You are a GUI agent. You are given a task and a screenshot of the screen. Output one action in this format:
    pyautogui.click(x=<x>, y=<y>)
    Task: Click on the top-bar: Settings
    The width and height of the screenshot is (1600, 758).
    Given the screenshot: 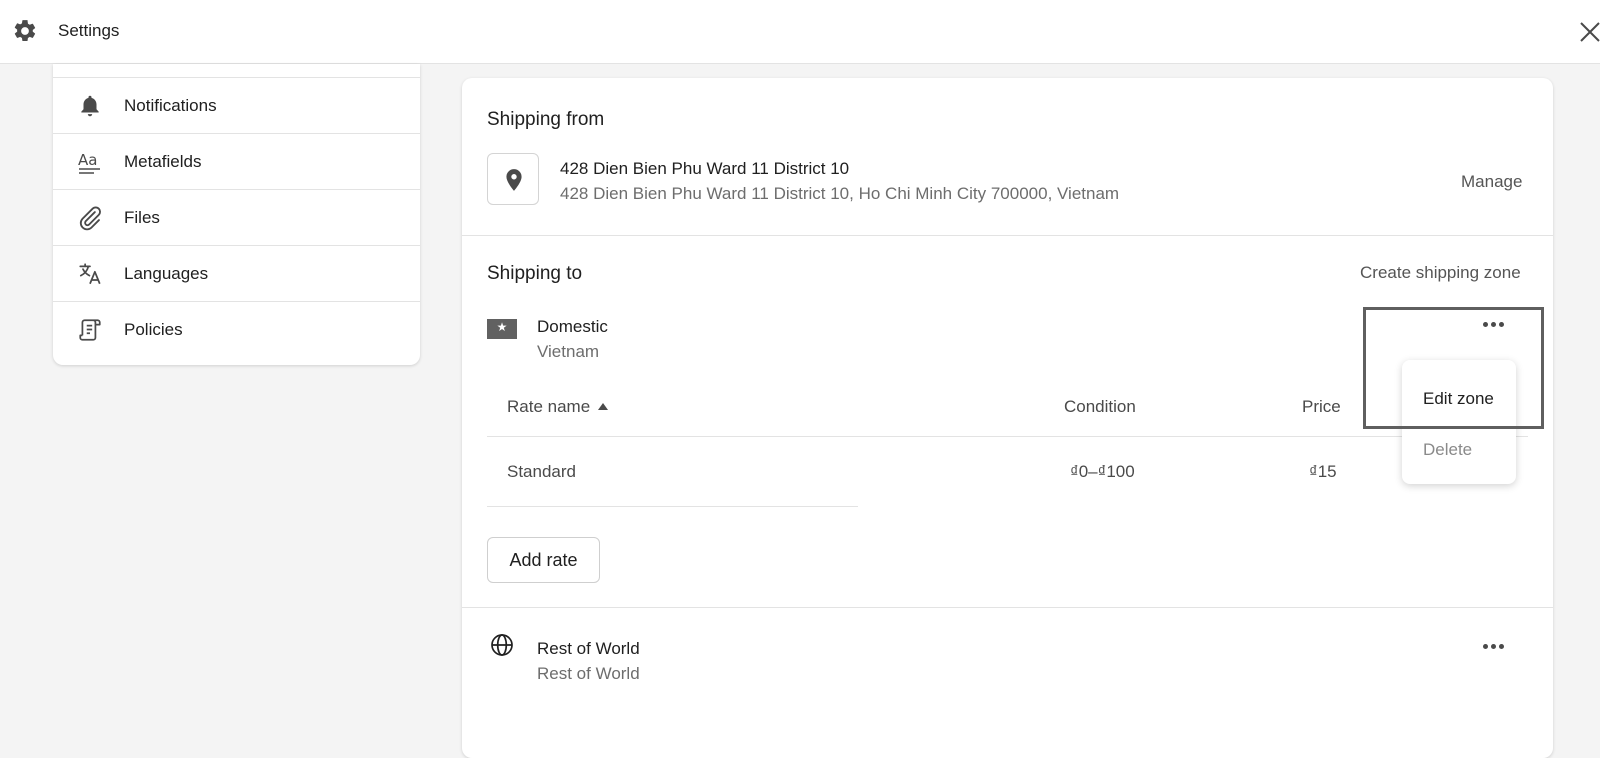 What is the action you would take?
    pyautogui.click(x=800, y=32)
    